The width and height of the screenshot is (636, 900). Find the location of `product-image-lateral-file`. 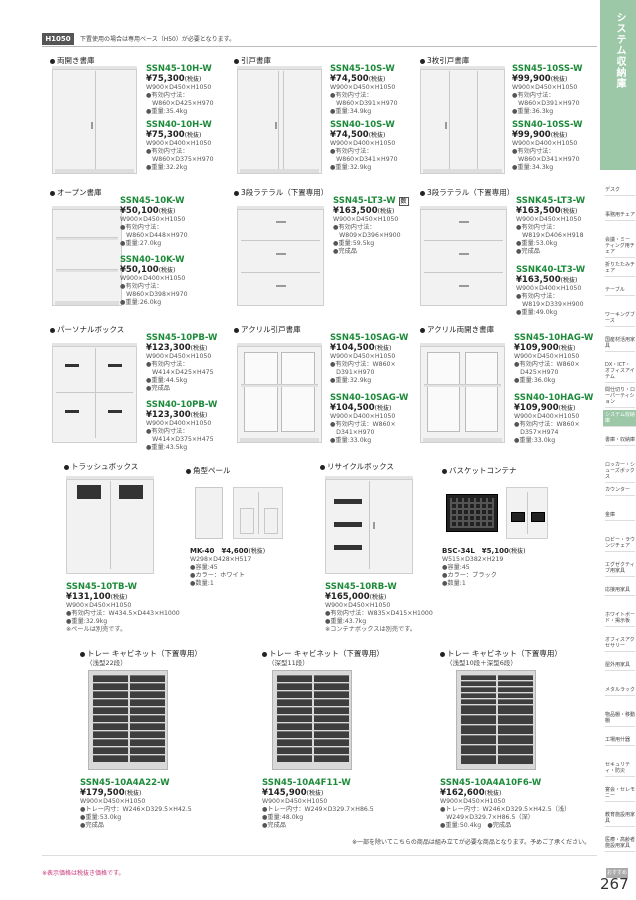

product-image-lateral-file is located at coordinates (463, 256).